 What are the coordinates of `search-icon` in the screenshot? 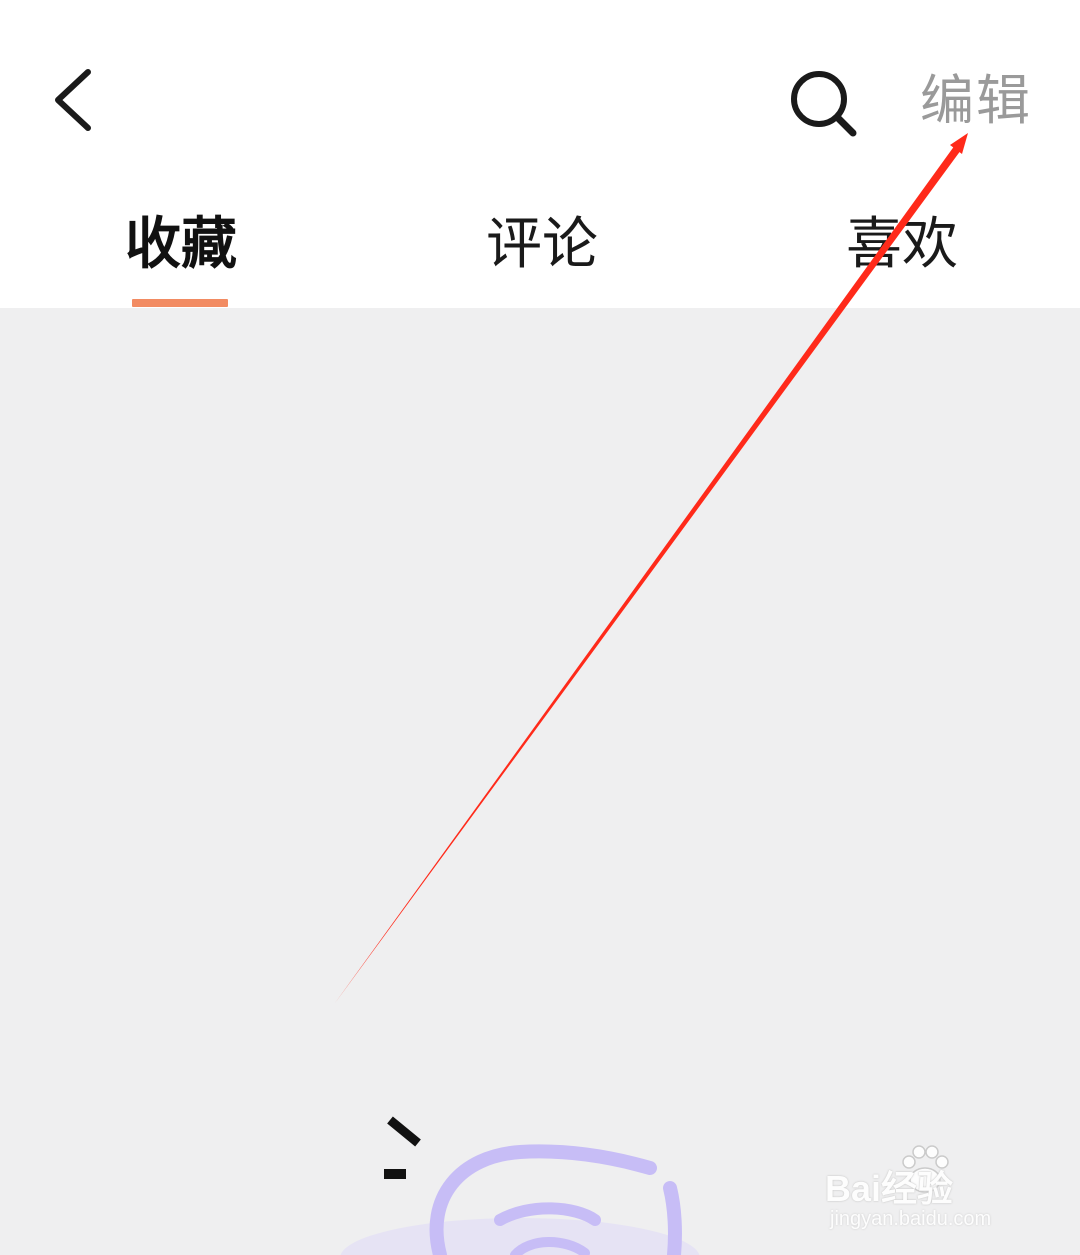 It's located at (824, 104).